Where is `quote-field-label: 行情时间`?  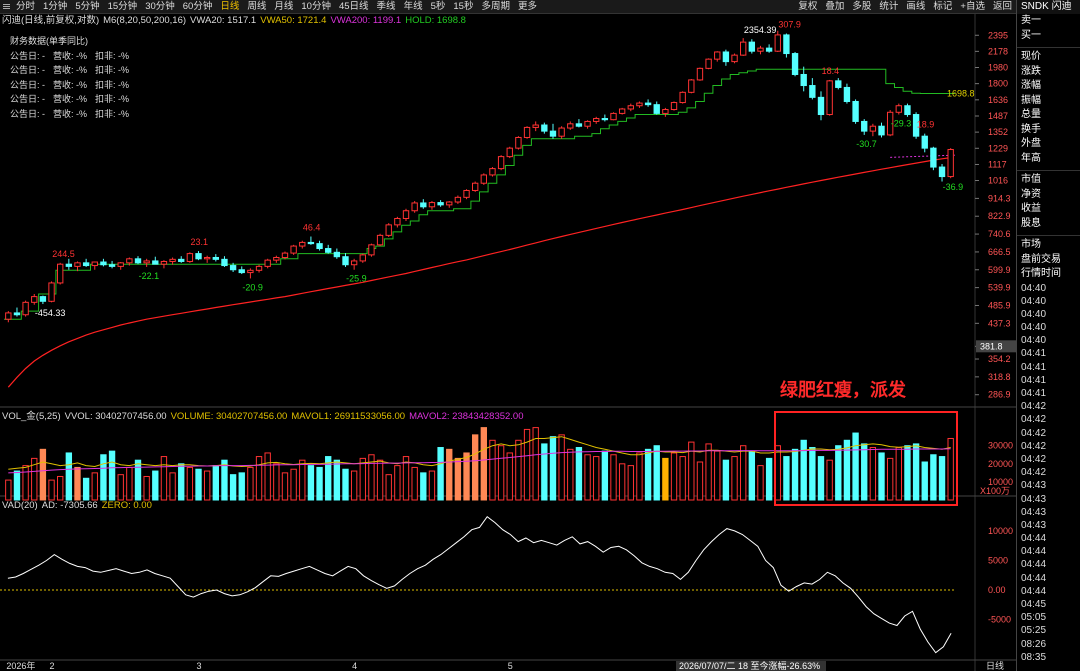
quote-field-label: 行情时间 is located at coordinates (1048, 274).